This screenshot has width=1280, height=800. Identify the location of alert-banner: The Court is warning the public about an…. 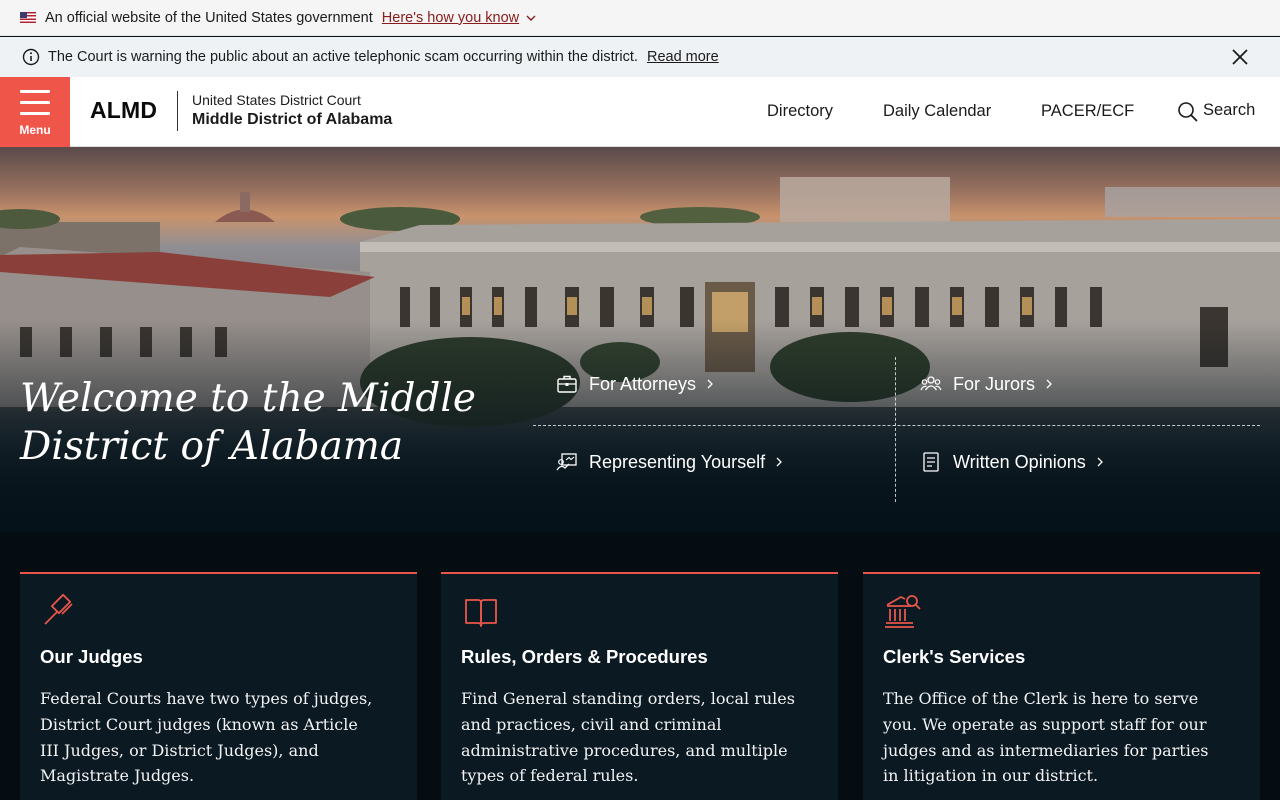
(640, 57).